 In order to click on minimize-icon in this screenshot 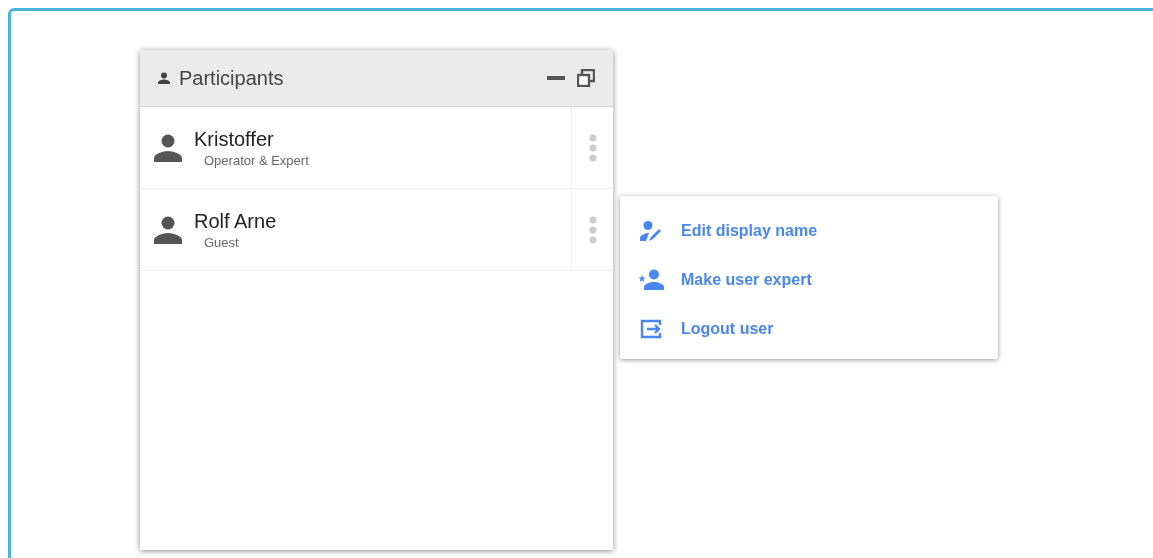, I will do `click(556, 78)`.